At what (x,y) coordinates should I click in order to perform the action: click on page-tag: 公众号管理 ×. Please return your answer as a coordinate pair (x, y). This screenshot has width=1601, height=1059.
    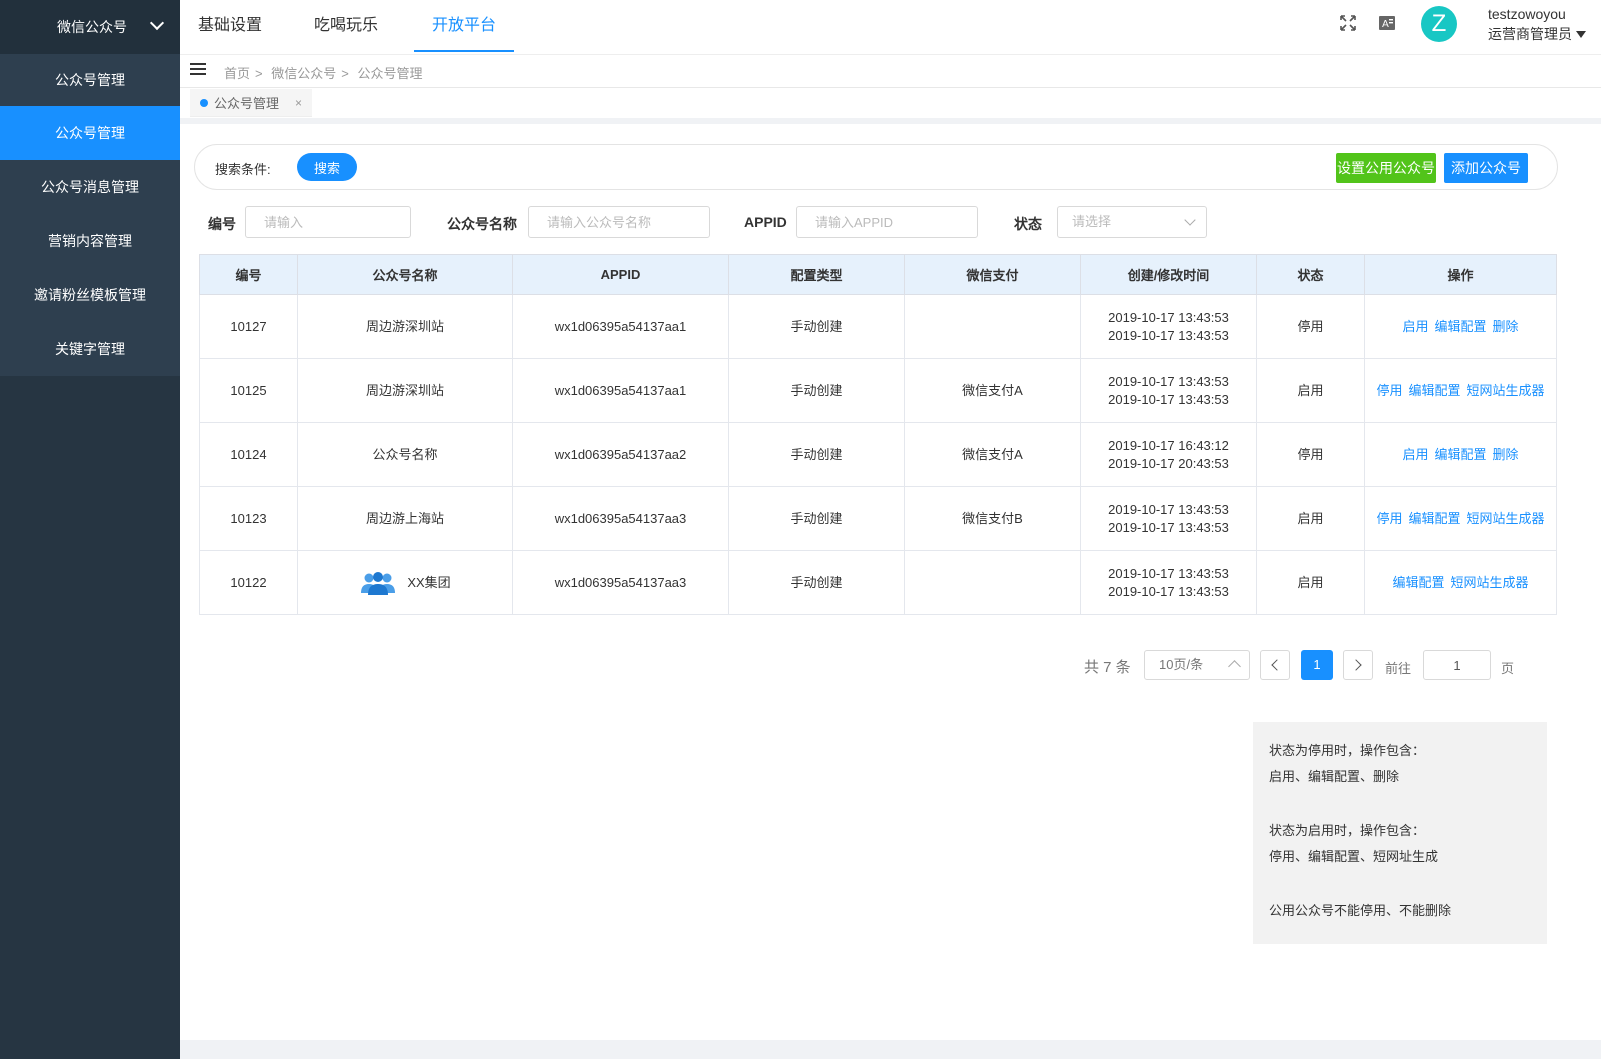
    Looking at the image, I should click on (251, 103).